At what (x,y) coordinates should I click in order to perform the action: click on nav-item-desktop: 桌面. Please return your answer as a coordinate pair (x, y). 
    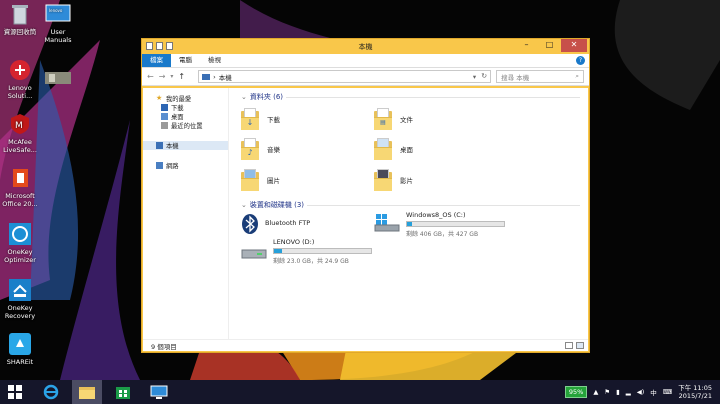
    Looking at the image, I should click on (185, 116).